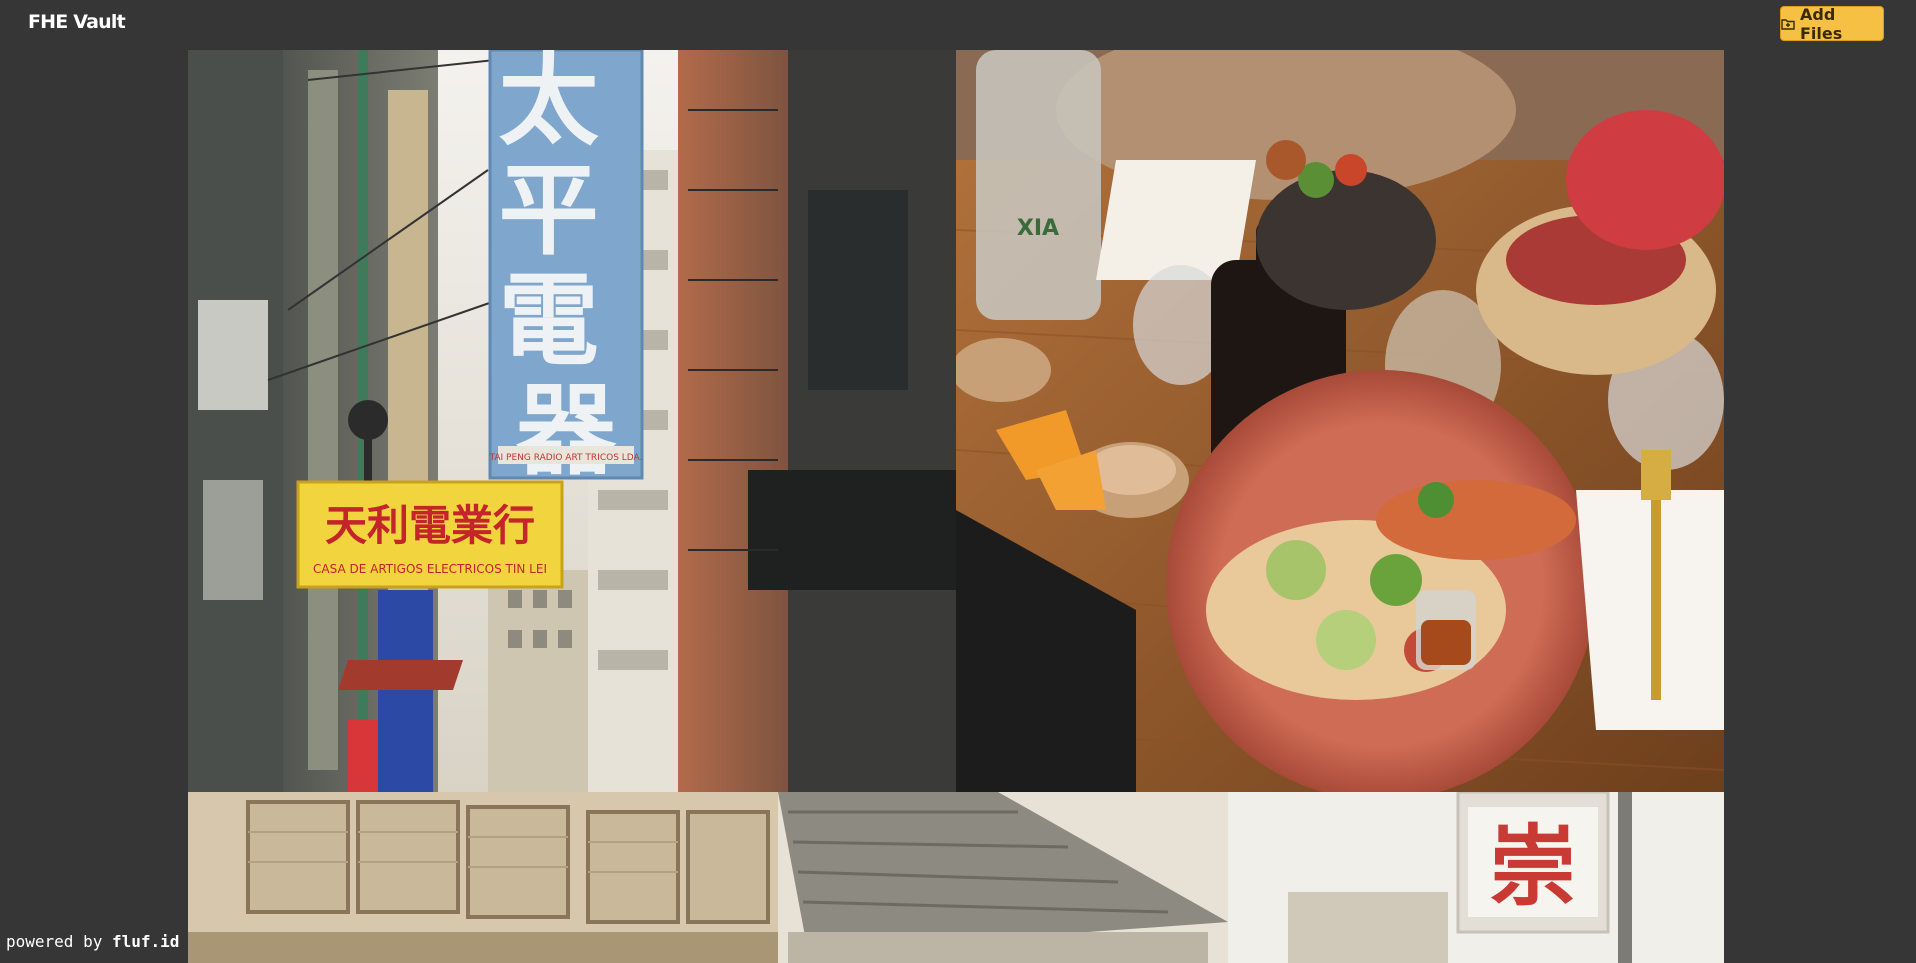 The width and height of the screenshot is (1916, 963). Describe the element at coordinates (54, 941) in the screenshot. I see `powered-prefix: powered by` at that location.